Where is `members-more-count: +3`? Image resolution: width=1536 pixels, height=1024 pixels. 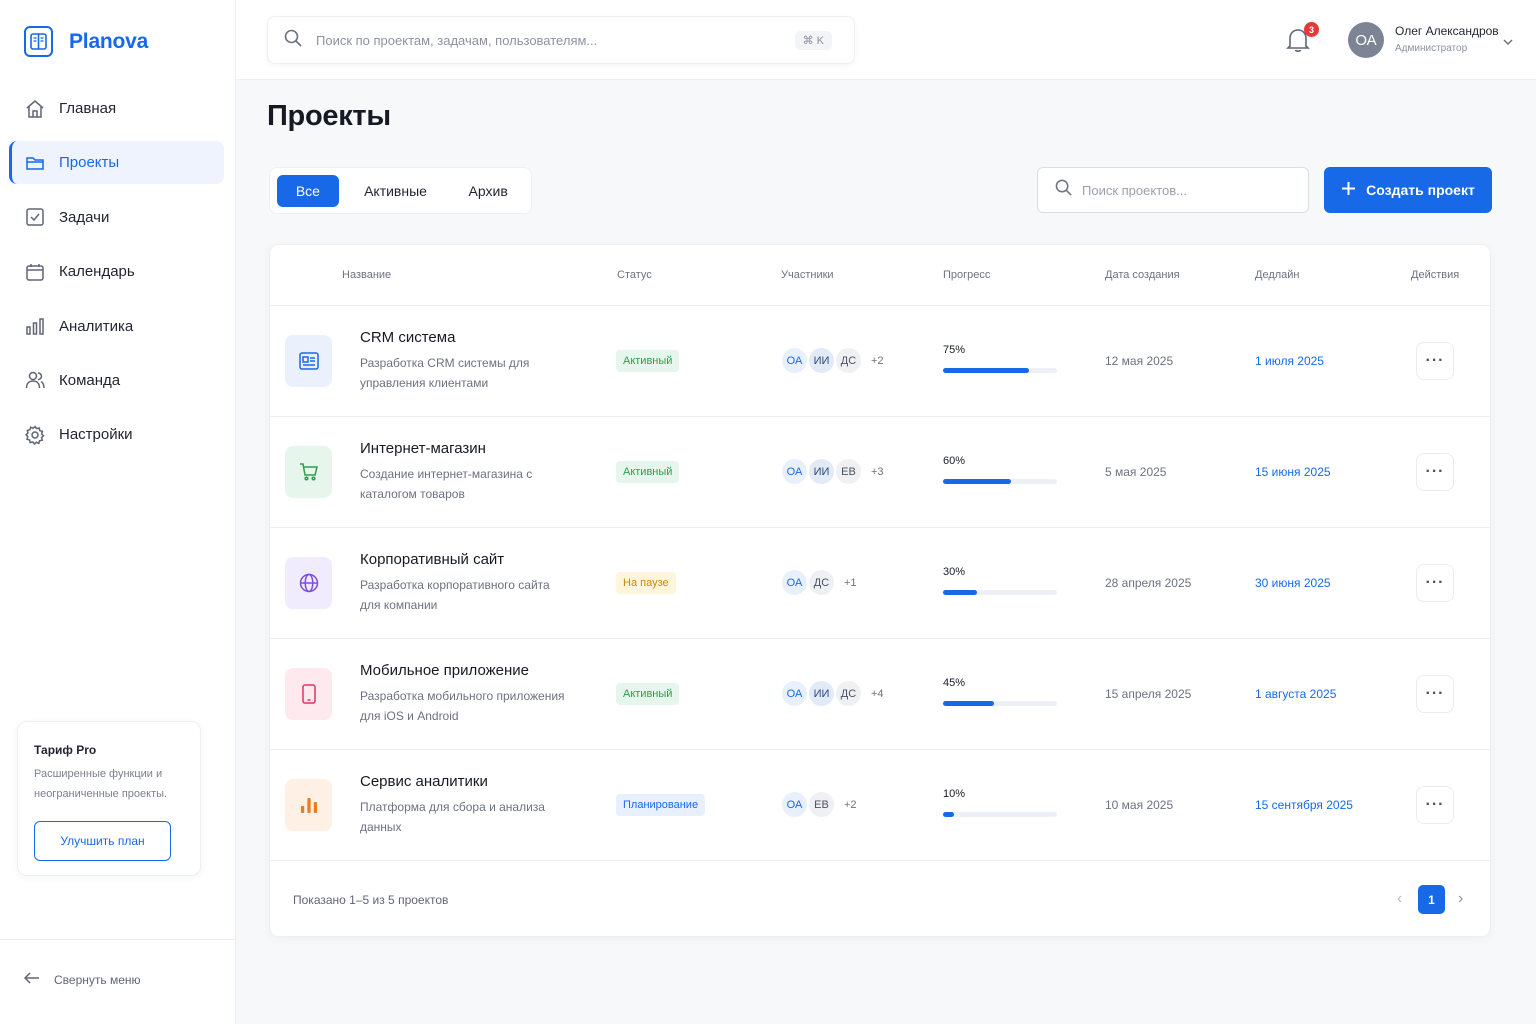 members-more-count: +3 is located at coordinates (877, 471).